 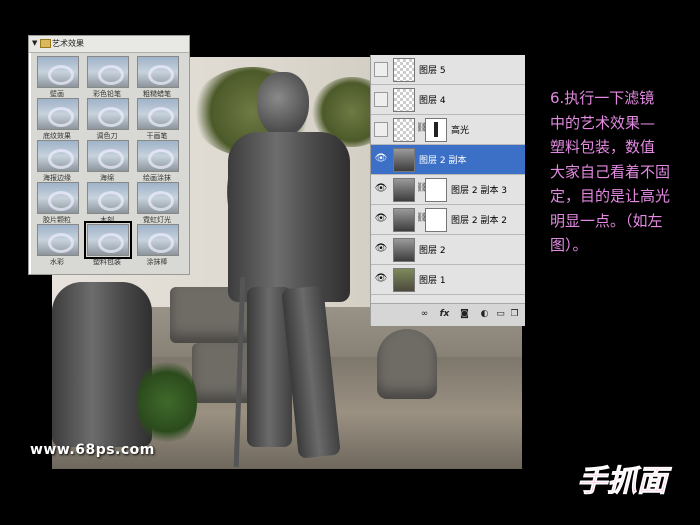 I want to click on layers-panel-footer: ∞ fx ◙ ◐ ▭ ❐, so click(x=448, y=314).